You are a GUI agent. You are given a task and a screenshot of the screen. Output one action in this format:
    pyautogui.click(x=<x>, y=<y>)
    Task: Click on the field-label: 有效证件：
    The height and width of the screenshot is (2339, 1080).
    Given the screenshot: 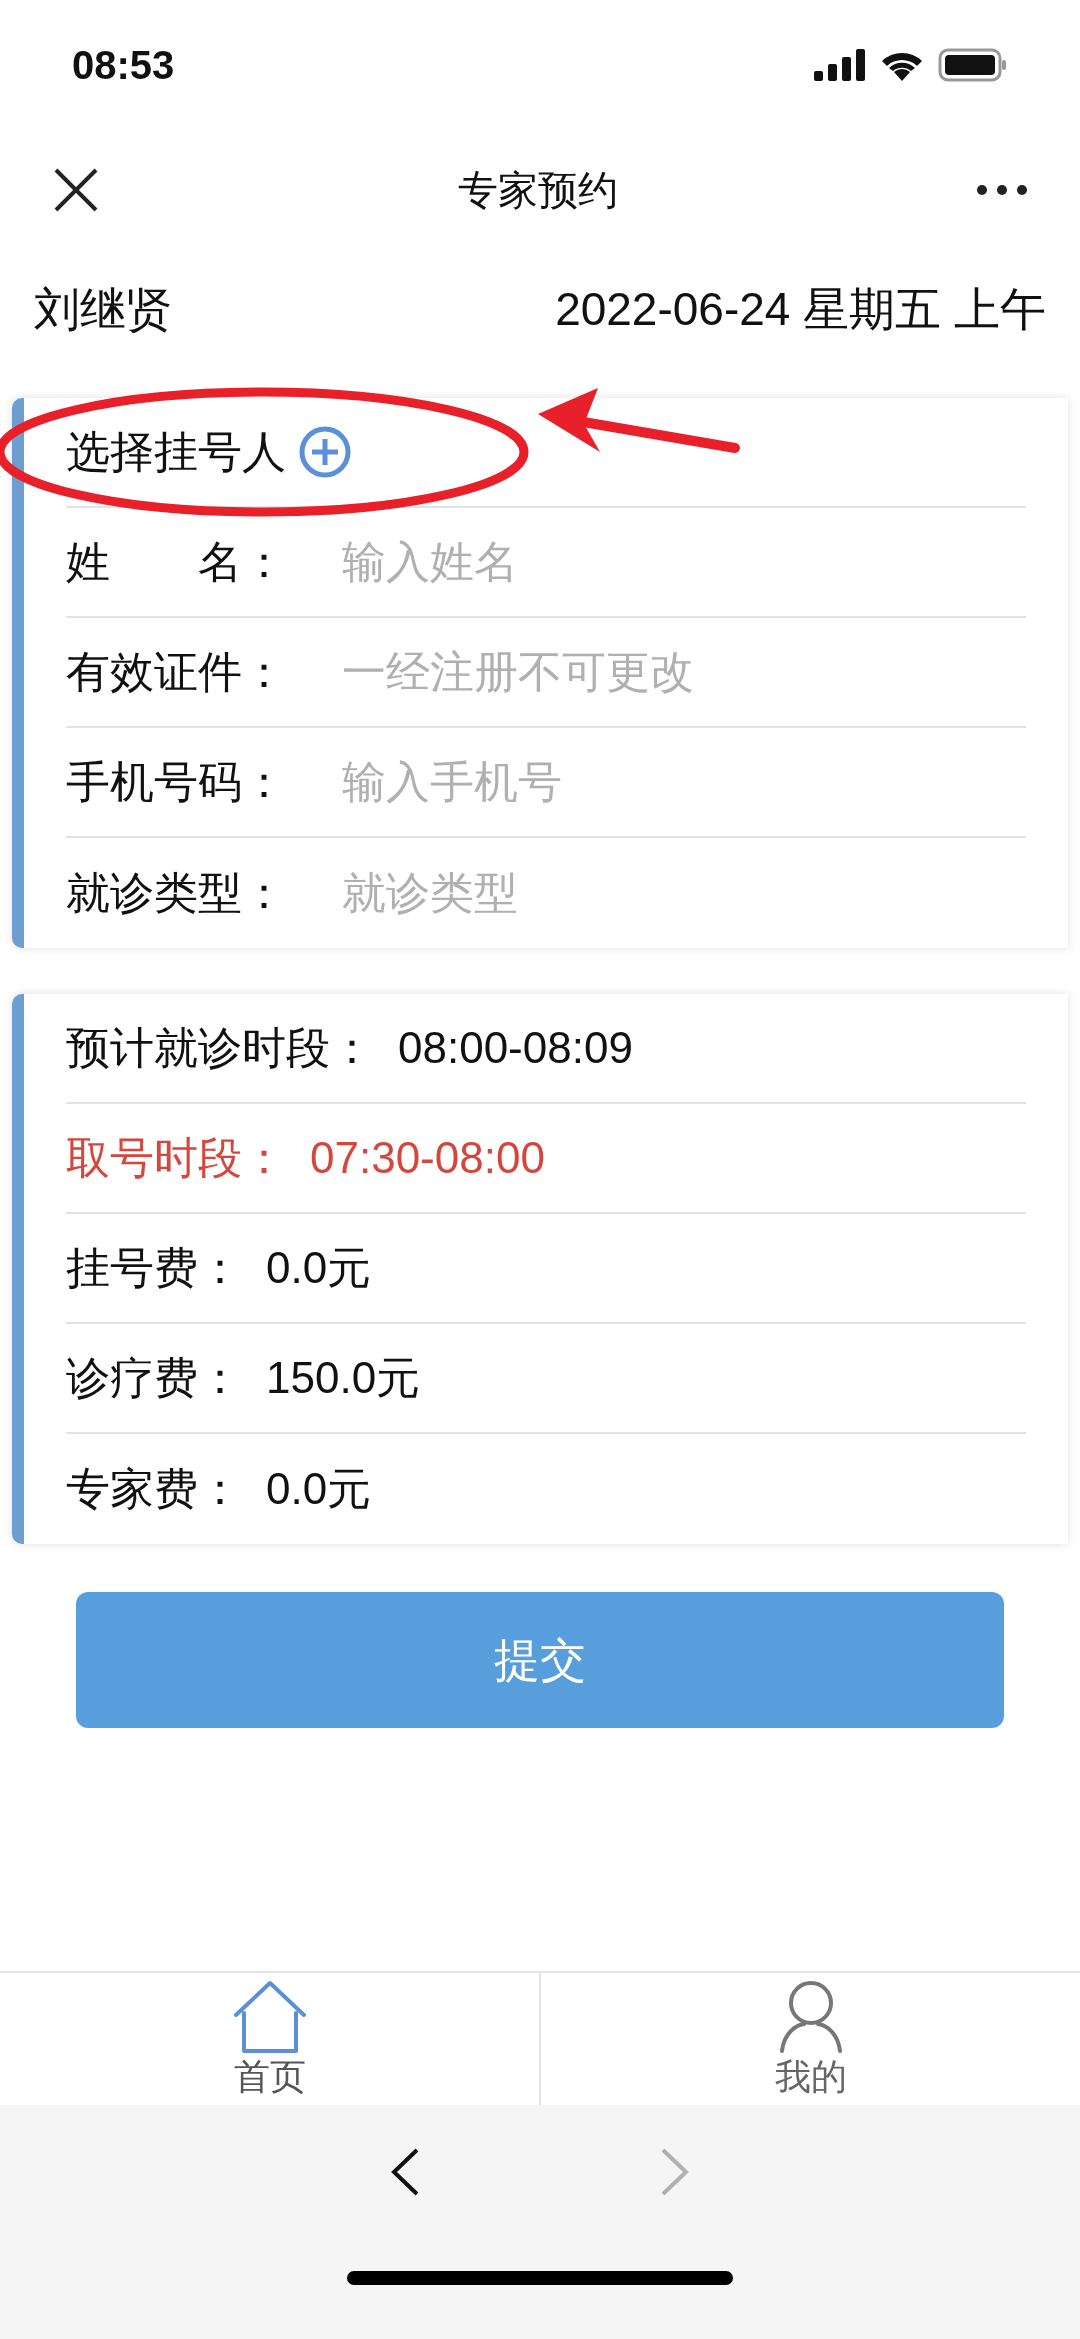 What is the action you would take?
    pyautogui.click(x=176, y=672)
    